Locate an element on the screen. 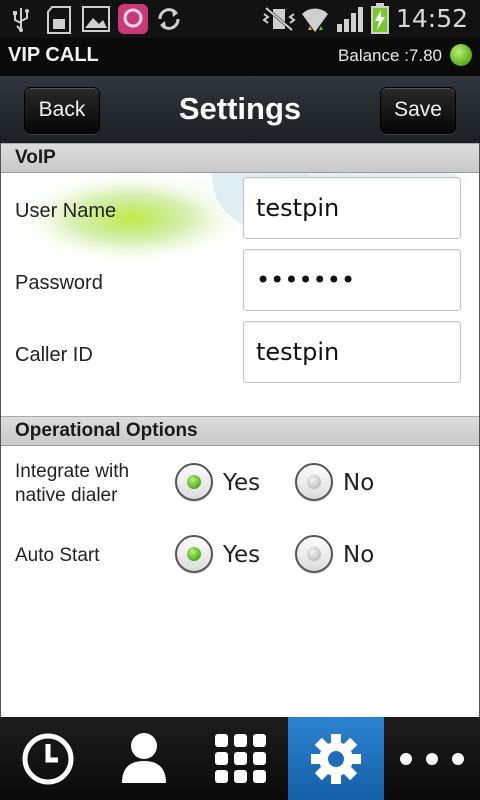  online-status-indicator is located at coordinates (461, 55).